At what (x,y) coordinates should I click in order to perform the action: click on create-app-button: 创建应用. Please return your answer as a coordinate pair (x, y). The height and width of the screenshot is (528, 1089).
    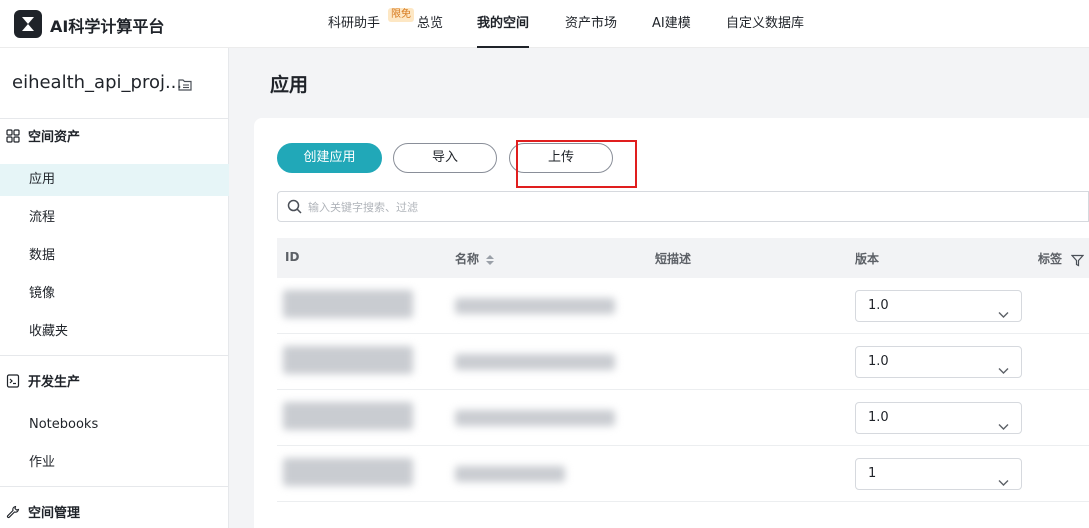
    Looking at the image, I should click on (329, 158).